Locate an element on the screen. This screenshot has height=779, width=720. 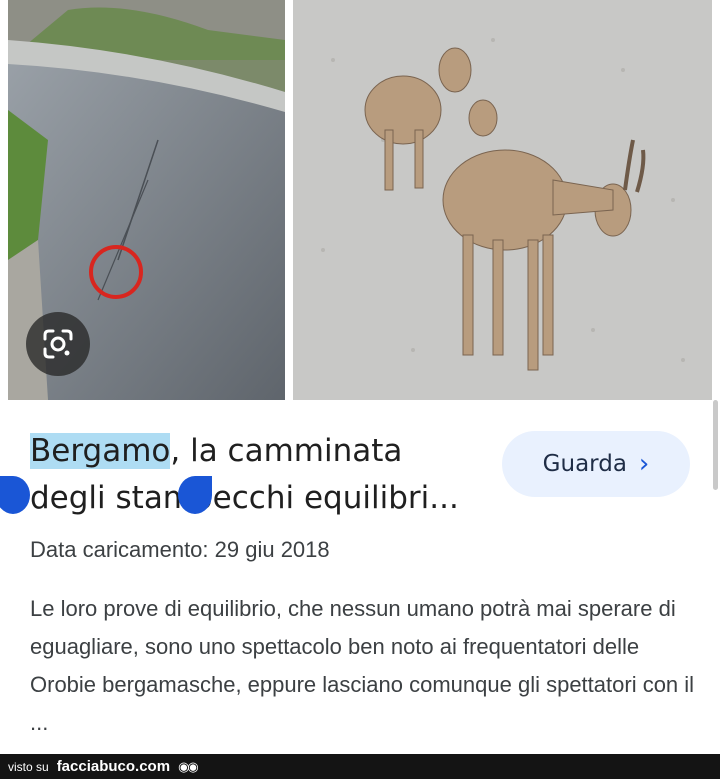
google-lens-icon is located at coordinates (58, 344).